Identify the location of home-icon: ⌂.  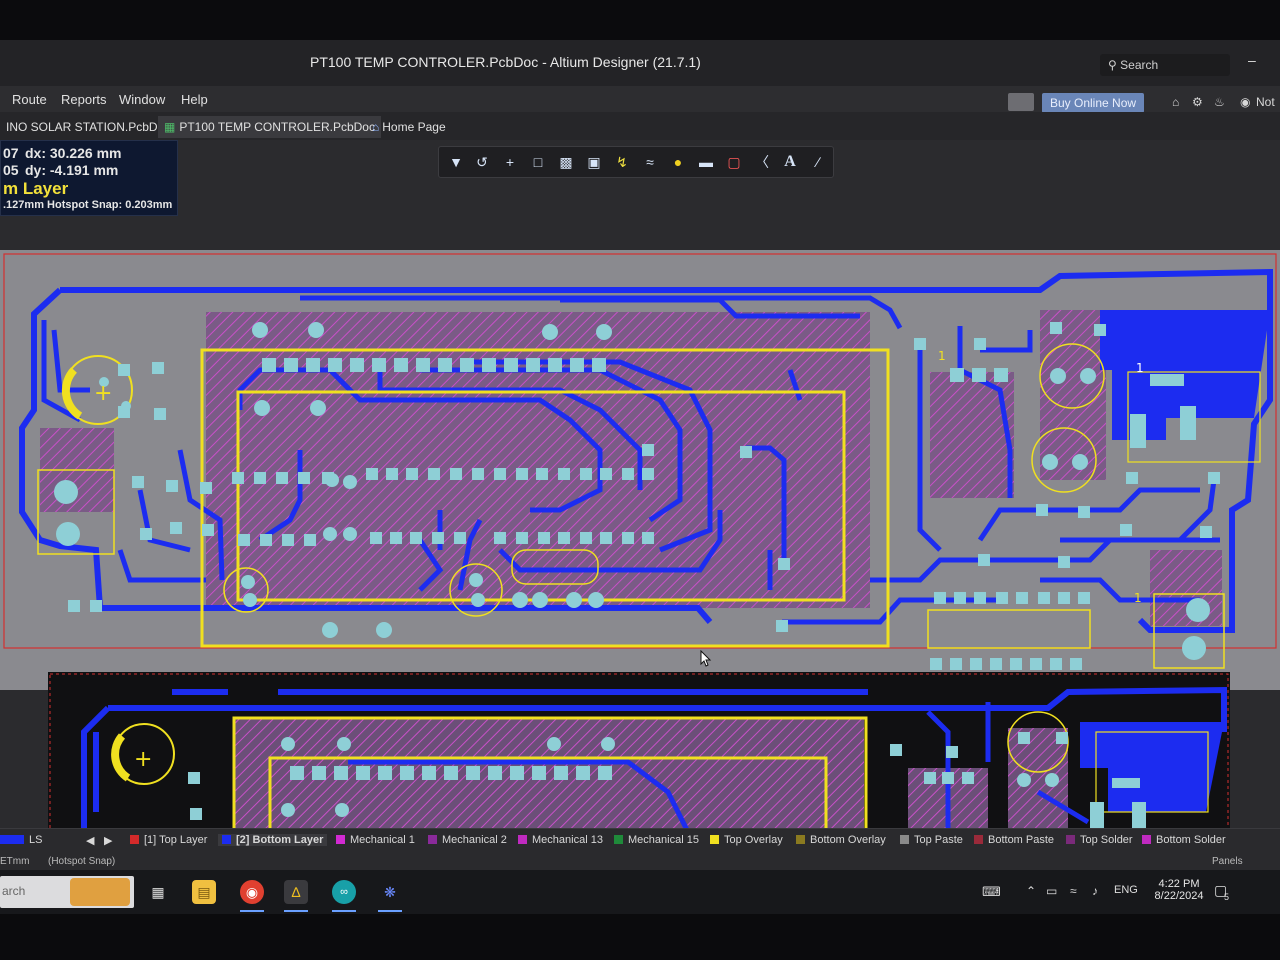
(1175, 102).